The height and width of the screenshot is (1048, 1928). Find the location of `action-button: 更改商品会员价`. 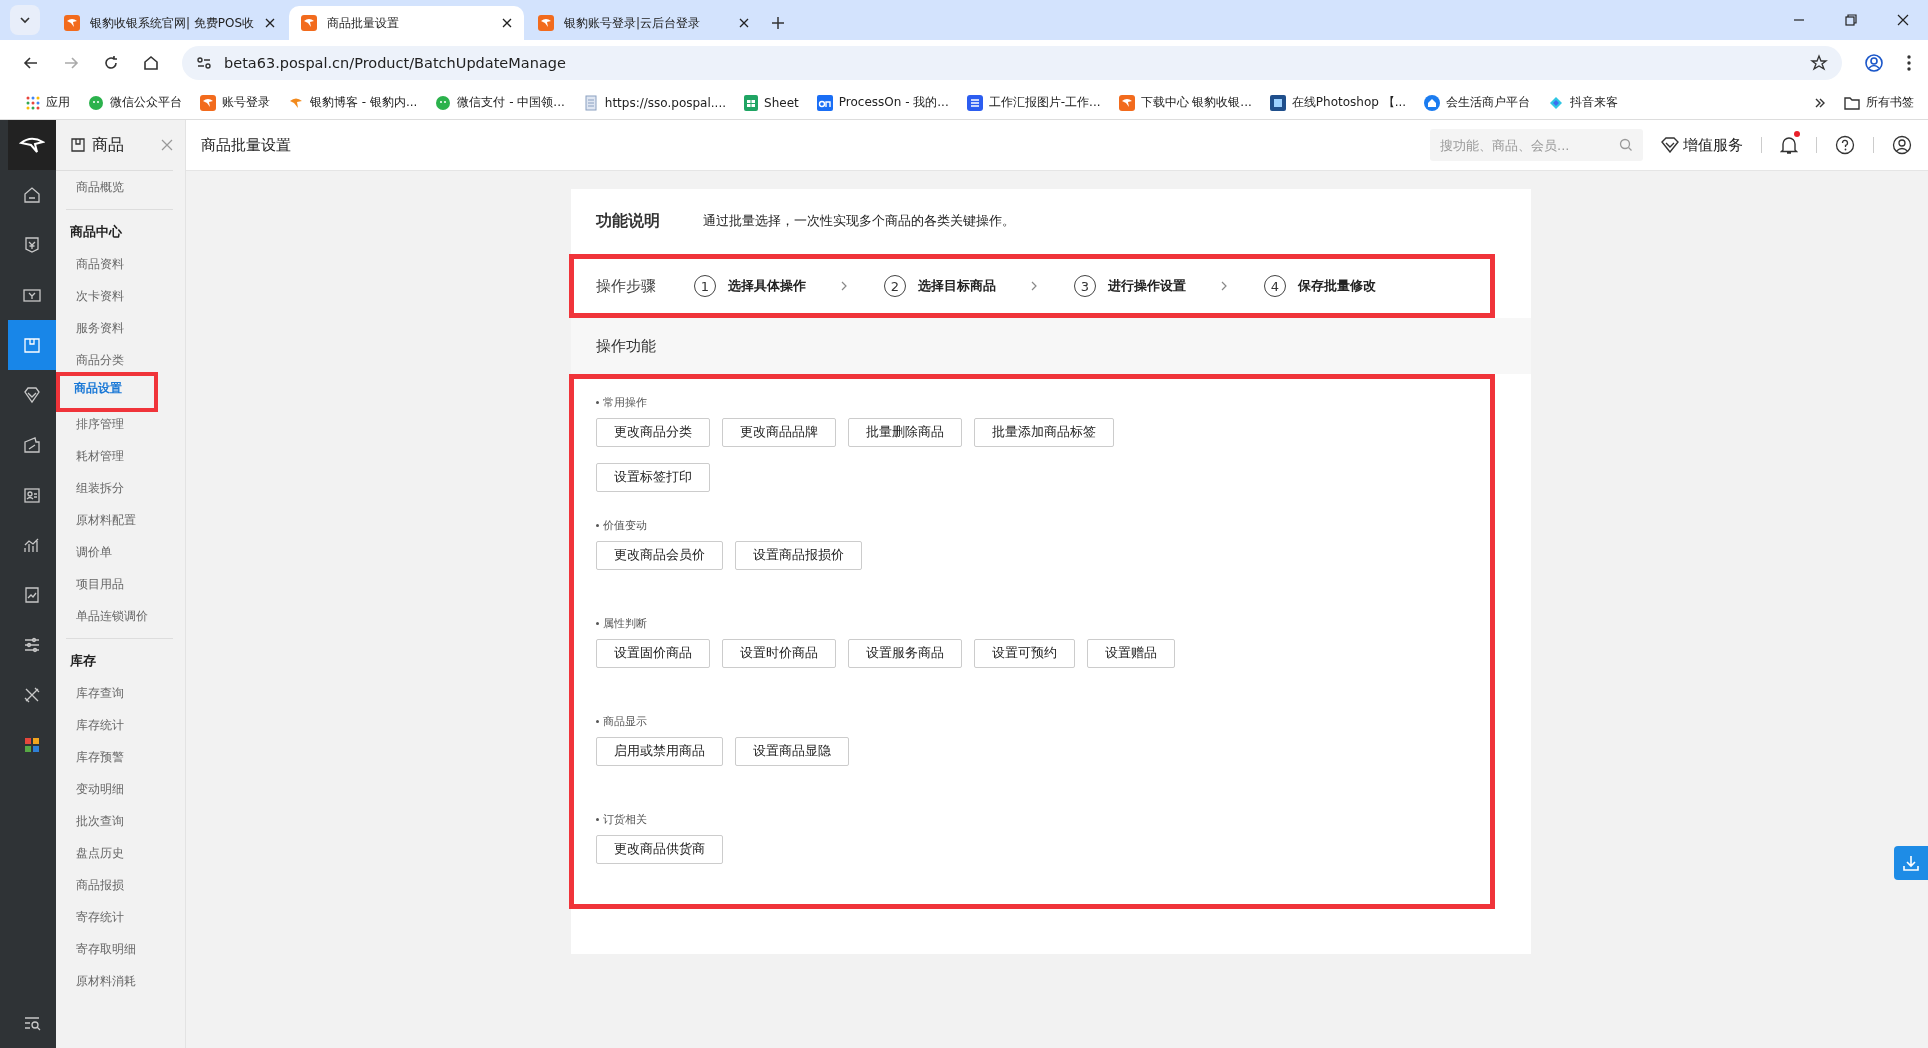

action-button: 更改商品会员价 is located at coordinates (659, 555).